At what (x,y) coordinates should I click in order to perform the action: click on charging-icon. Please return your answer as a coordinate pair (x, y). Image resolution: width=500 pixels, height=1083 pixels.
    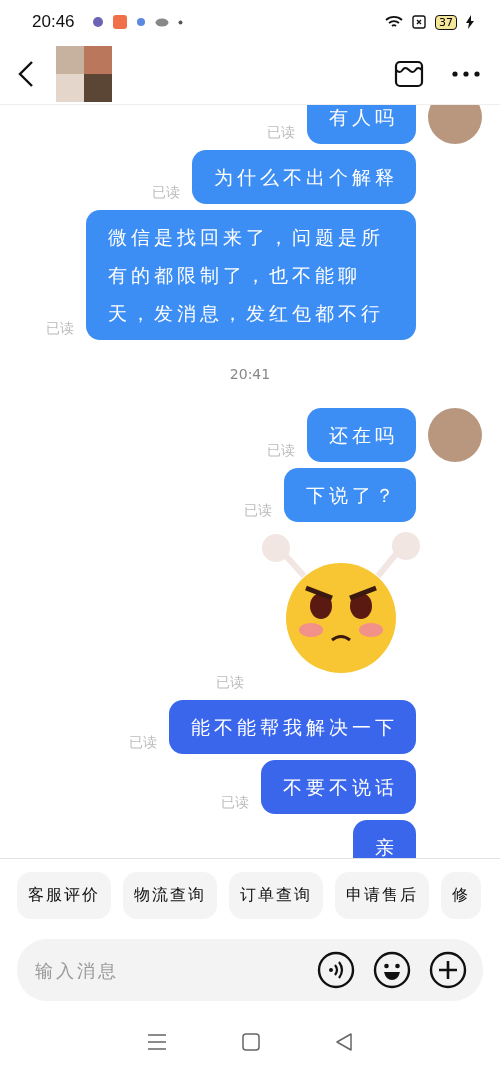
    Looking at the image, I should click on (470, 22).